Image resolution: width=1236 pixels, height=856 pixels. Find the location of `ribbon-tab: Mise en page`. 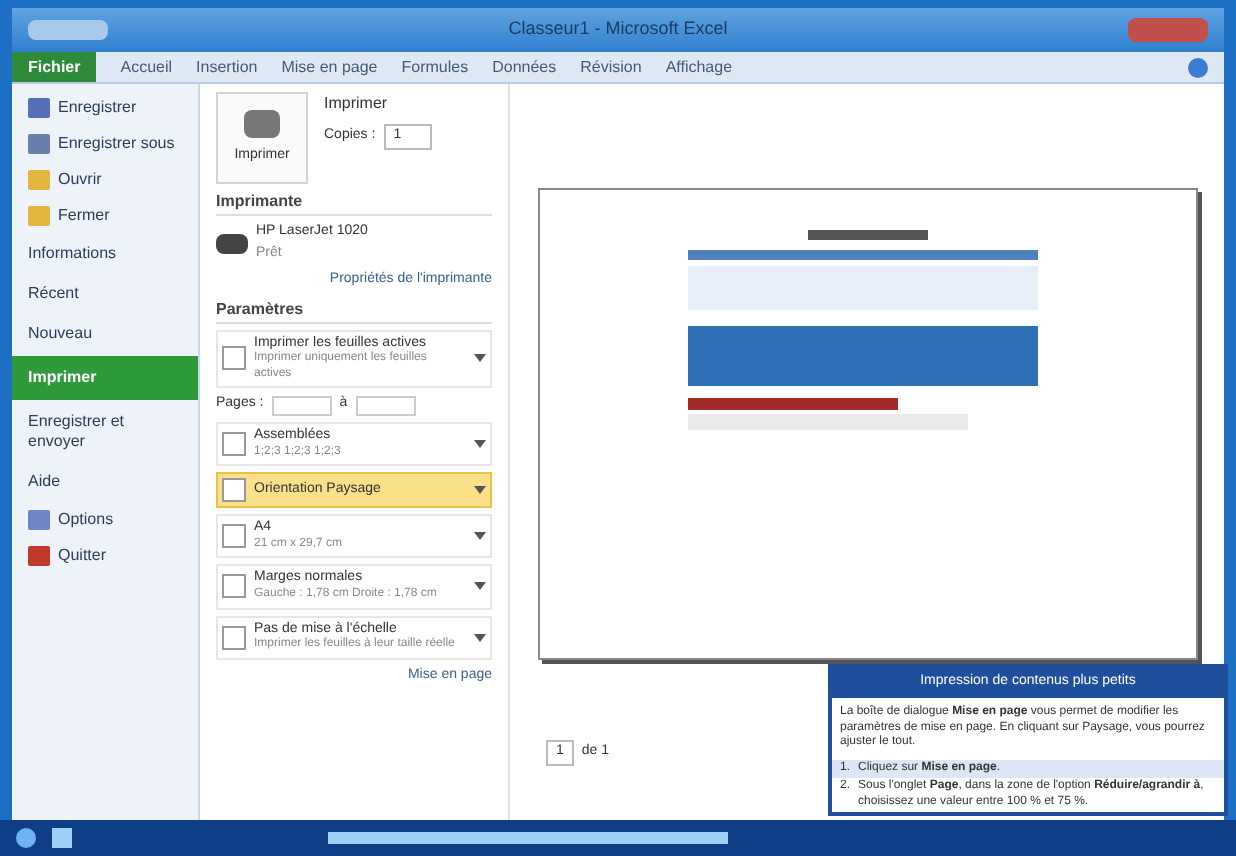

ribbon-tab: Mise en page is located at coordinates (329, 67).